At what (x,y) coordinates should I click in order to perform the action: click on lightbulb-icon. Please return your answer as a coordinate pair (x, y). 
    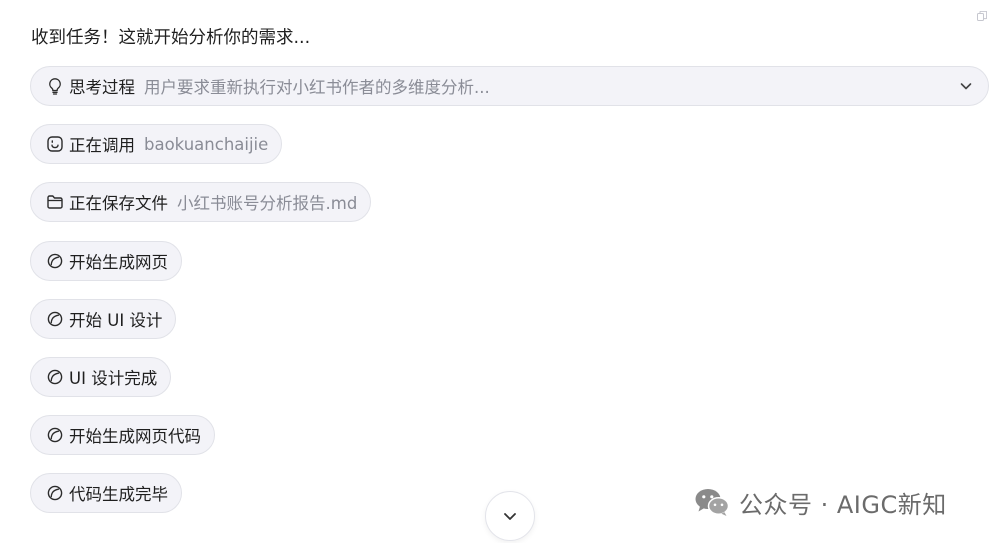
    Looking at the image, I should click on (55, 86).